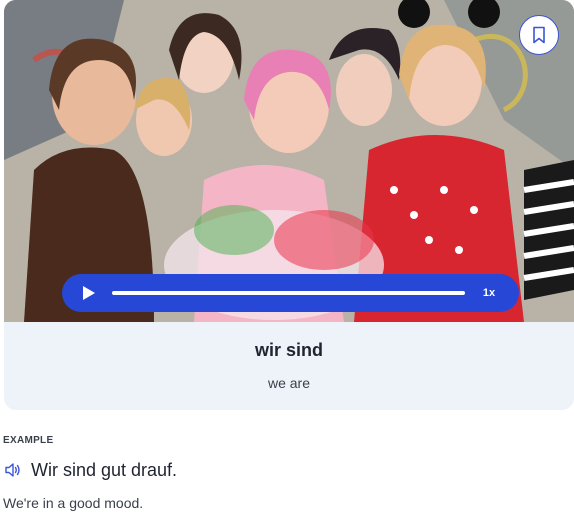  I want to click on audio-player: 1x, so click(290, 293).